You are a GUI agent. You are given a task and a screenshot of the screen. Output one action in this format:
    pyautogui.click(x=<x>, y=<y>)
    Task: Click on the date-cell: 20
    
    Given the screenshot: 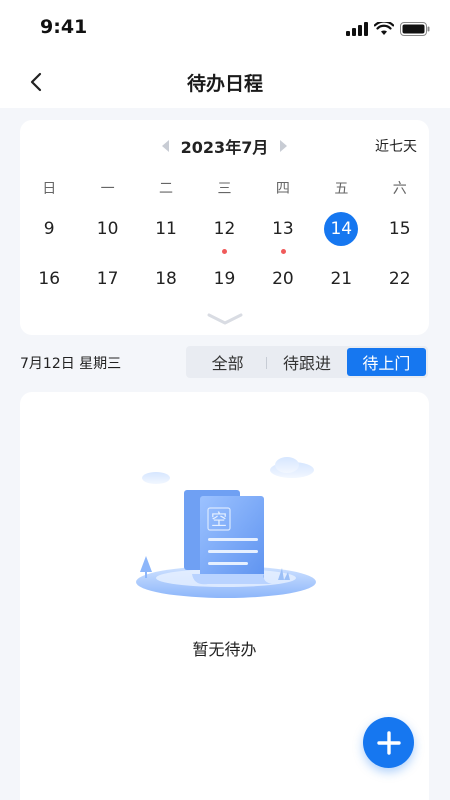 What is the action you would take?
    pyautogui.click(x=283, y=280)
    